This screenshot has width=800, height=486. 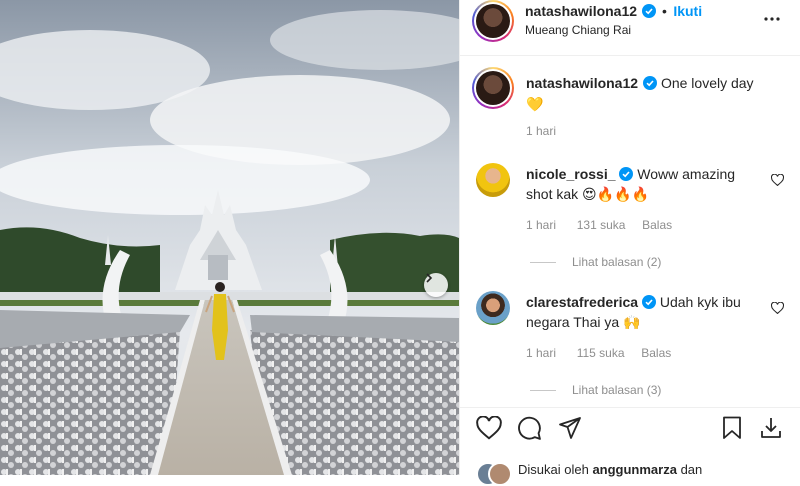 What do you see at coordinates (541, 131) in the screenshot?
I see `caption-time: 1 hari` at bounding box center [541, 131].